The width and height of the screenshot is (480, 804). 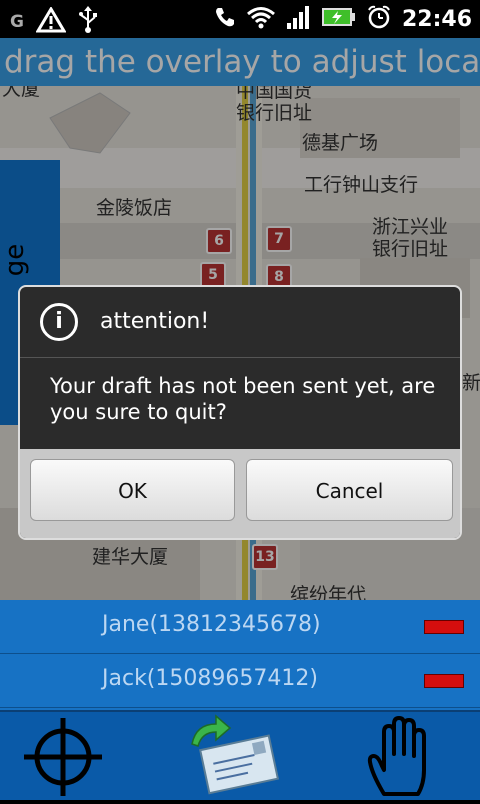 What do you see at coordinates (59, 322) in the screenshot?
I see `info-icon: i` at bounding box center [59, 322].